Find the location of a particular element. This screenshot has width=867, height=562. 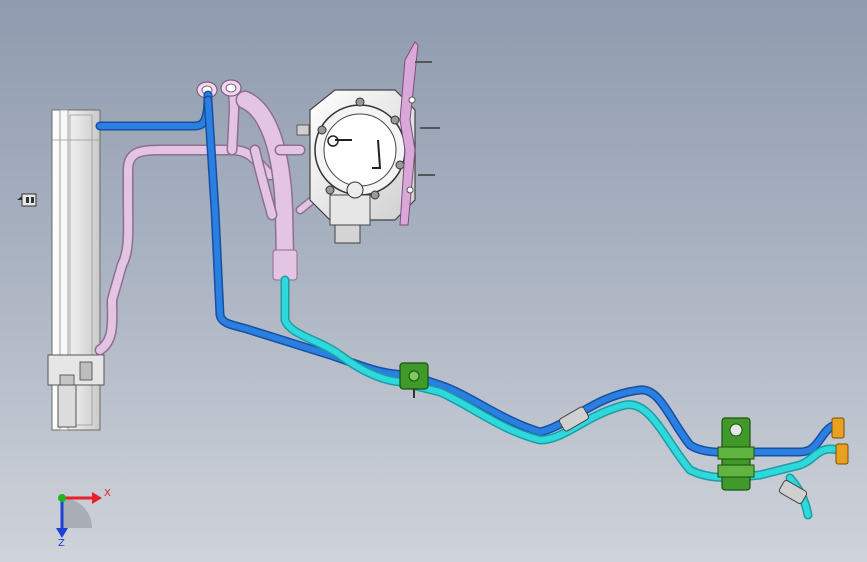

coordinate-triad: X Z is located at coordinates (83, 518).